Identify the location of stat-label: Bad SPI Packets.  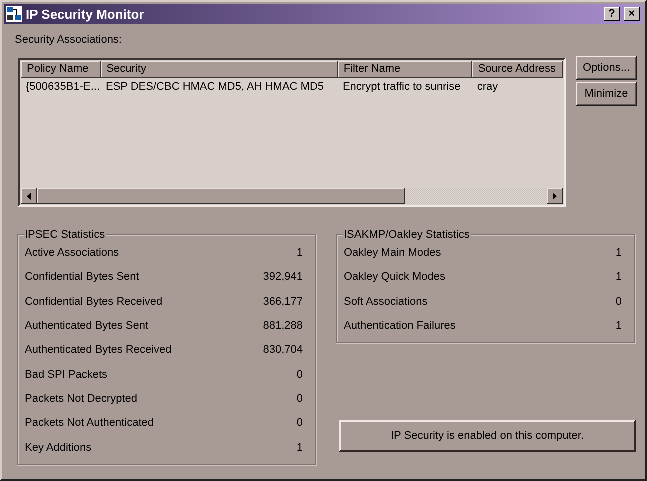
(66, 374).